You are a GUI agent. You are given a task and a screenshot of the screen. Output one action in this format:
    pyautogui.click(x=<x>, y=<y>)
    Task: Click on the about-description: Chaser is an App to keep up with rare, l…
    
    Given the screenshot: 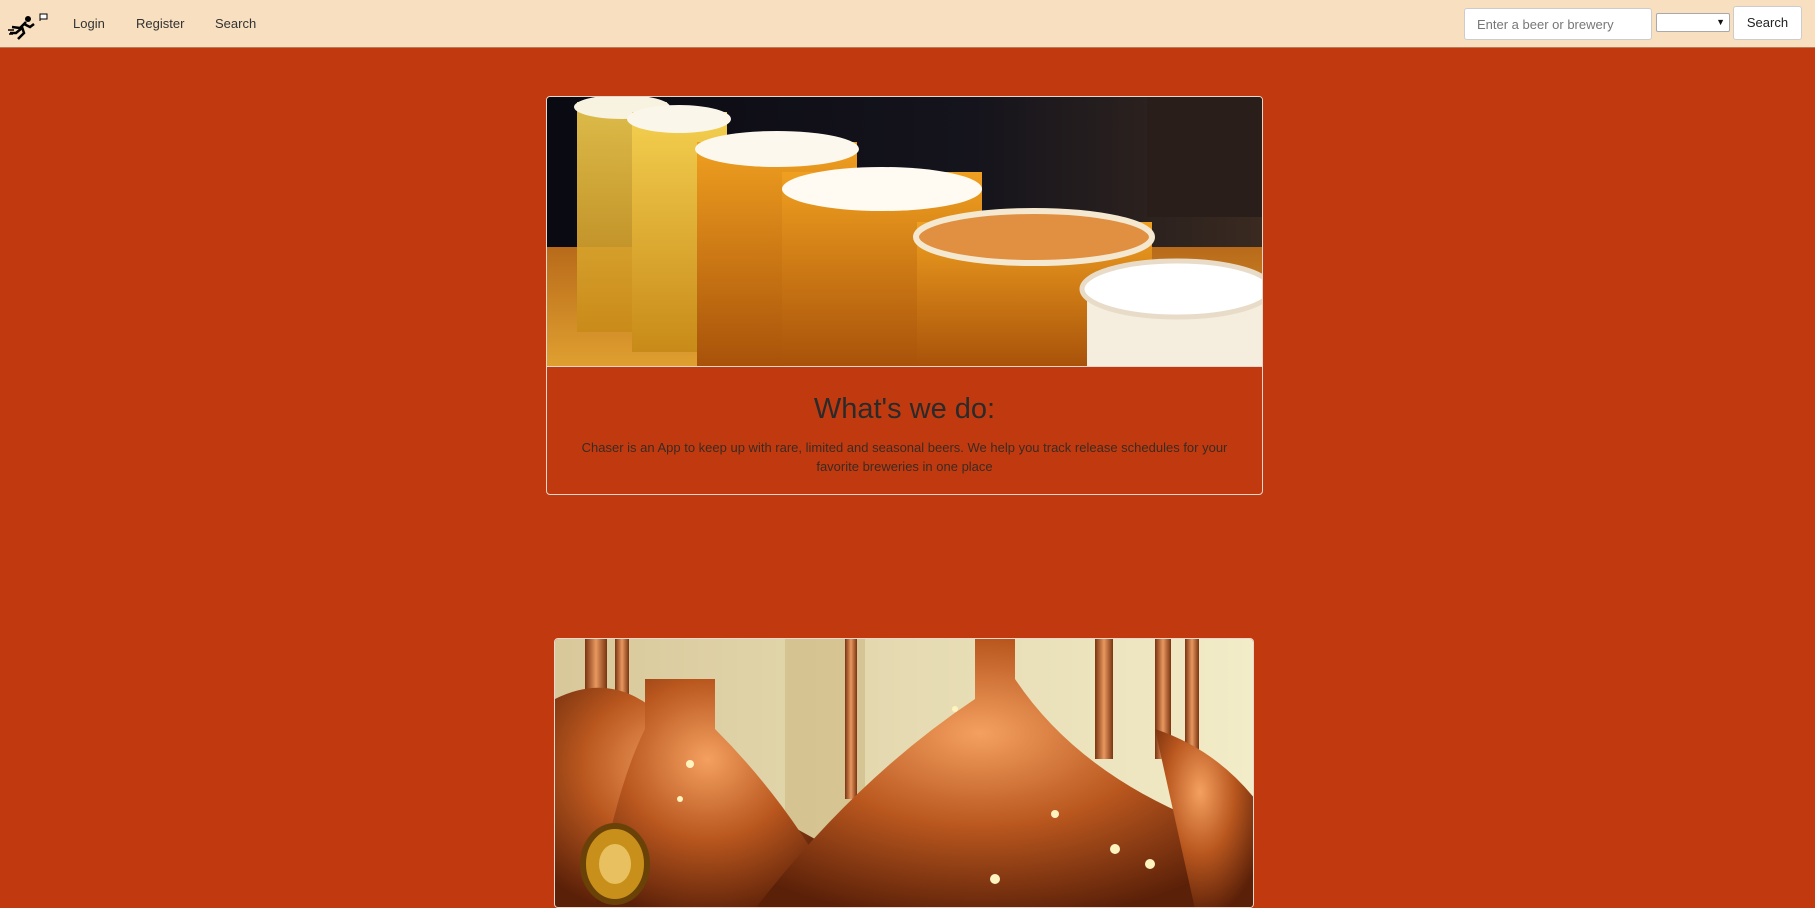 What is the action you would take?
    pyautogui.click(x=904, y=457)
    